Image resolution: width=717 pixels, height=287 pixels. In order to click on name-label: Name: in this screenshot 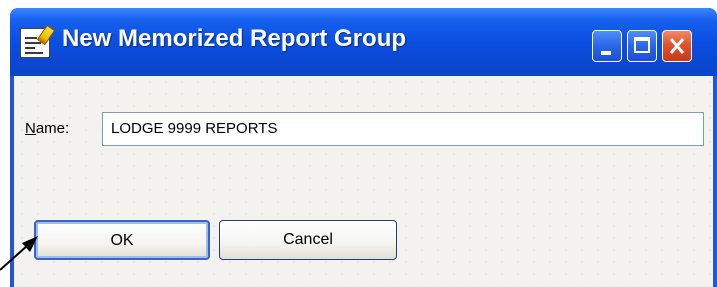, I will do `click(47, 128)`.